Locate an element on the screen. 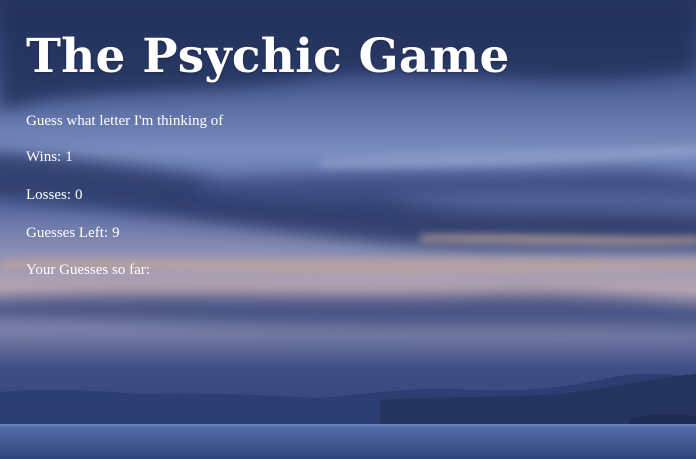 The height and width of the screenshot is (459, 696). wins-count: 1 is located at coordinates (69, 157).